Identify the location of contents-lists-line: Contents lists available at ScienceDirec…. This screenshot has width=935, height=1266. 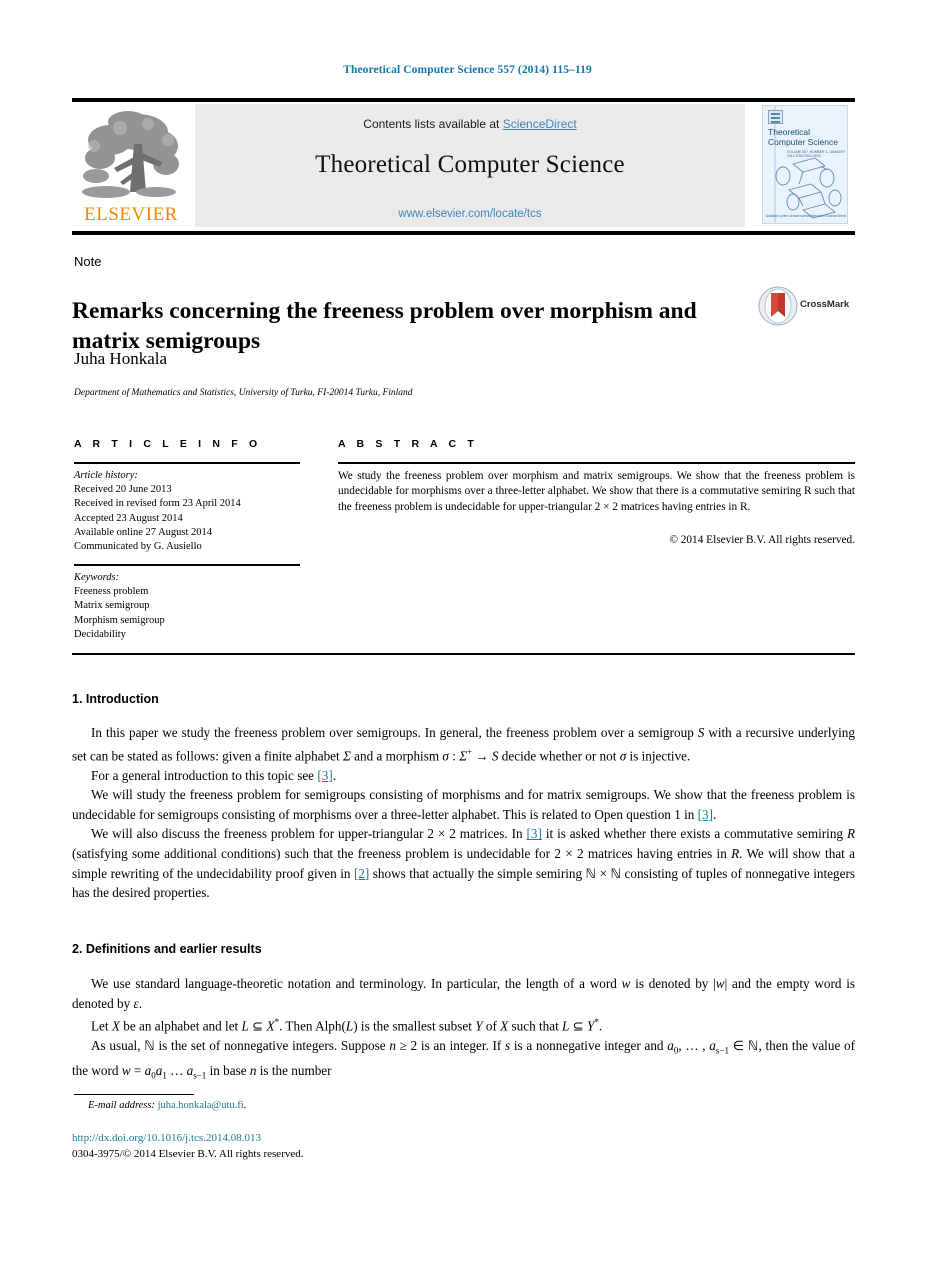
(470, 124).